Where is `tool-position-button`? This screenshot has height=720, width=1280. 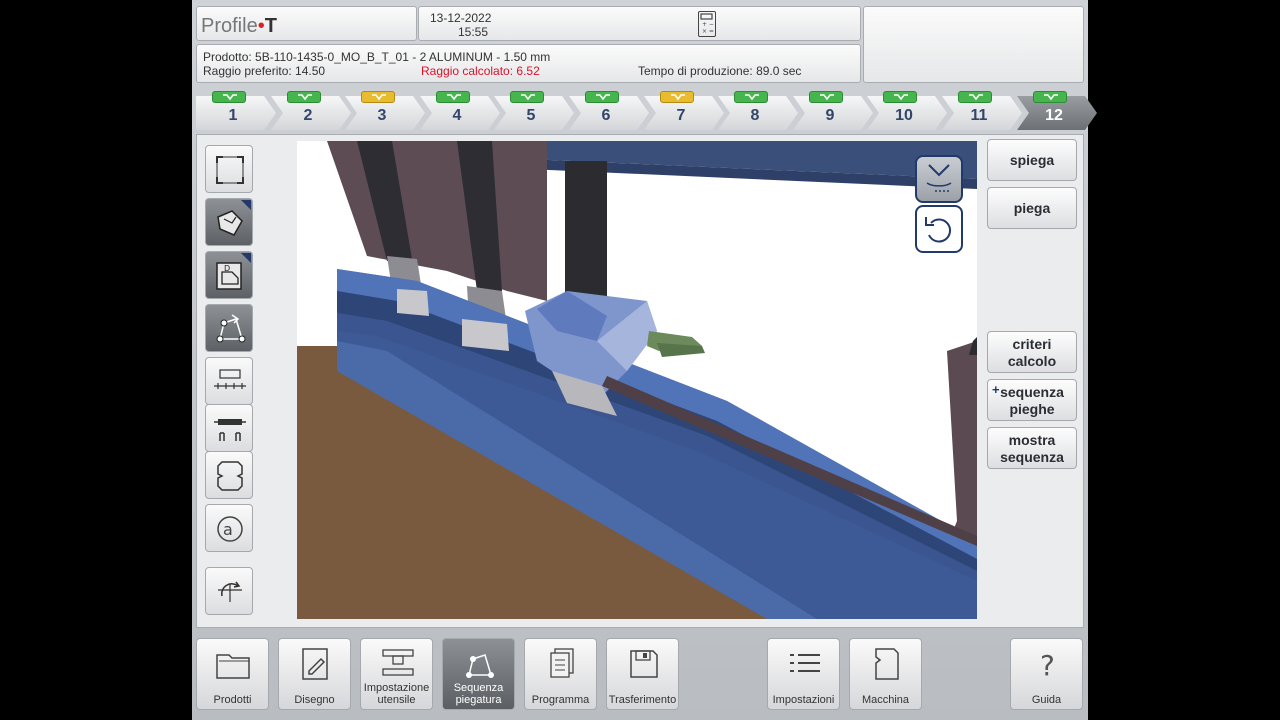
tool-position-button is located at coordinates (229, 428).